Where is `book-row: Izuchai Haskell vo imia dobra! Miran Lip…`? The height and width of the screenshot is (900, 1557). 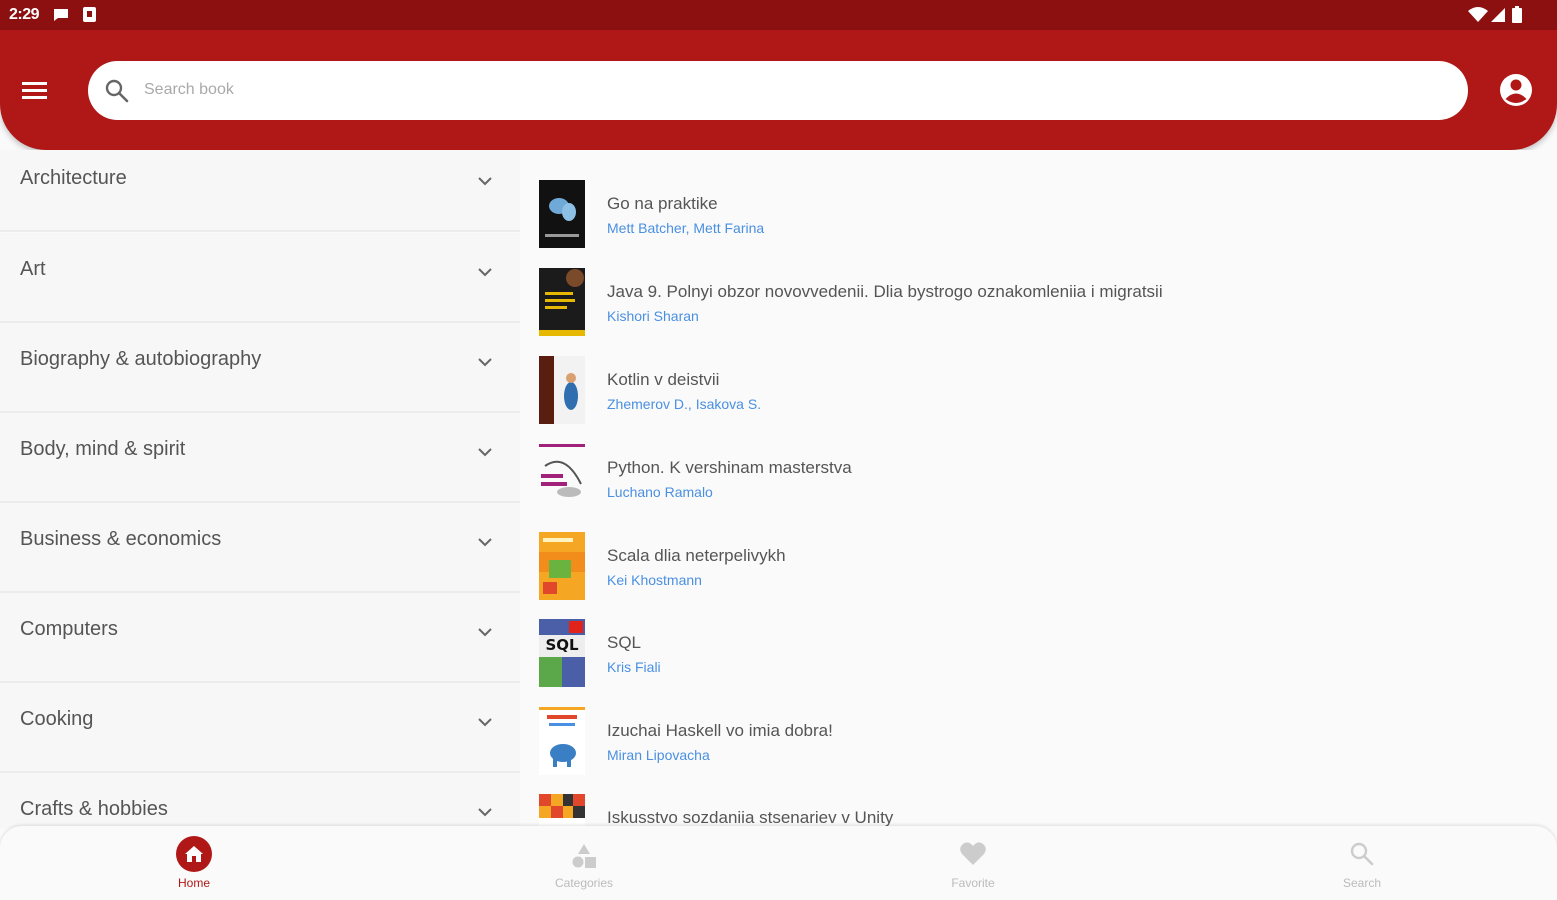 book-row: Izuchai Haskell vo imia dobra! Miran Lip… is located at coordinates (1038, 751).